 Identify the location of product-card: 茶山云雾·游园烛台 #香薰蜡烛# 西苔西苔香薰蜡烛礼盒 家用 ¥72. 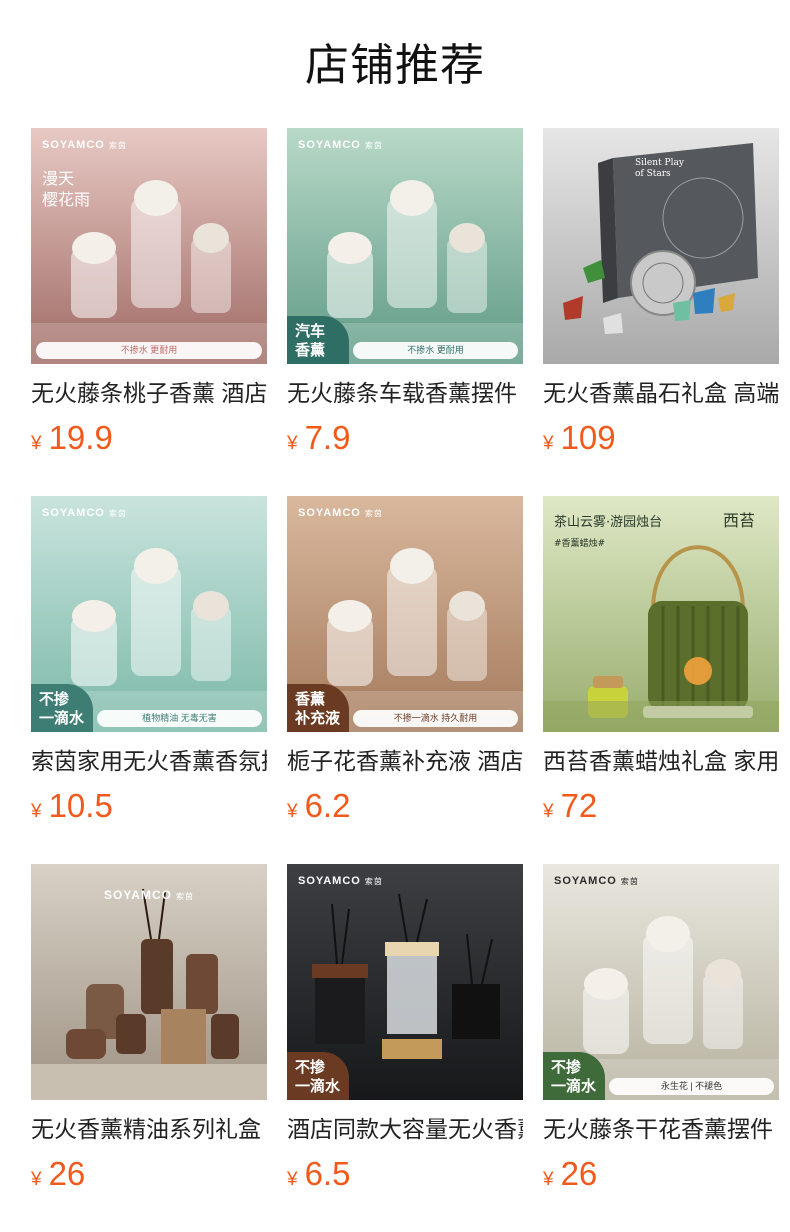
(661, 666).